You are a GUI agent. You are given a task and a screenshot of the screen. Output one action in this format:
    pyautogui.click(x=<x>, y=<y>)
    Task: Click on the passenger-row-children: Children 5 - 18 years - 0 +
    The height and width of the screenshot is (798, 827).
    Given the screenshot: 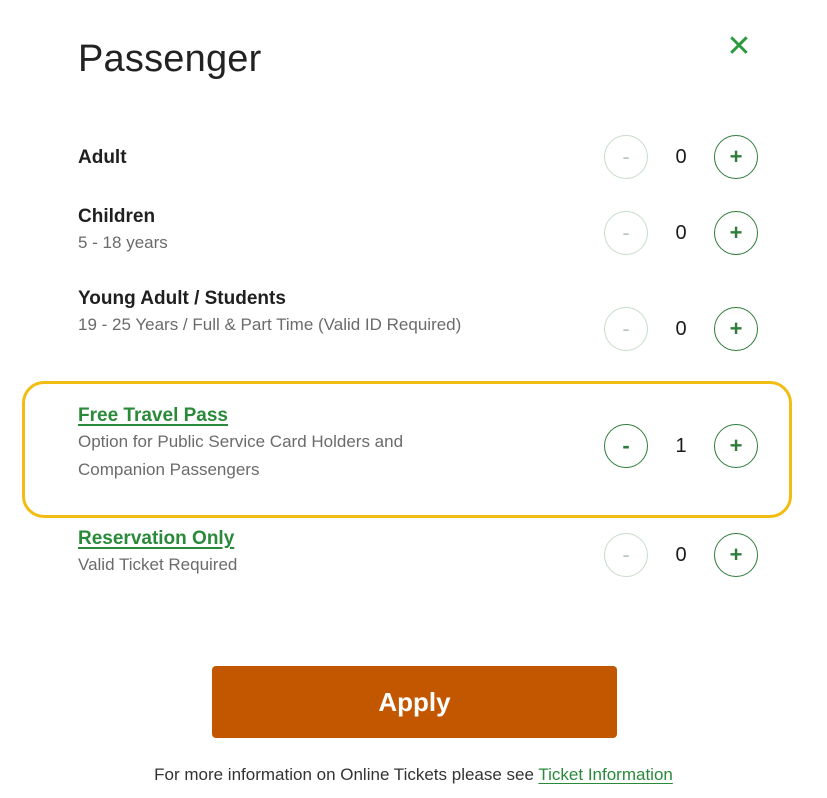 What is the action you would take?
    pyautogui.click(x=418, y=231)
    